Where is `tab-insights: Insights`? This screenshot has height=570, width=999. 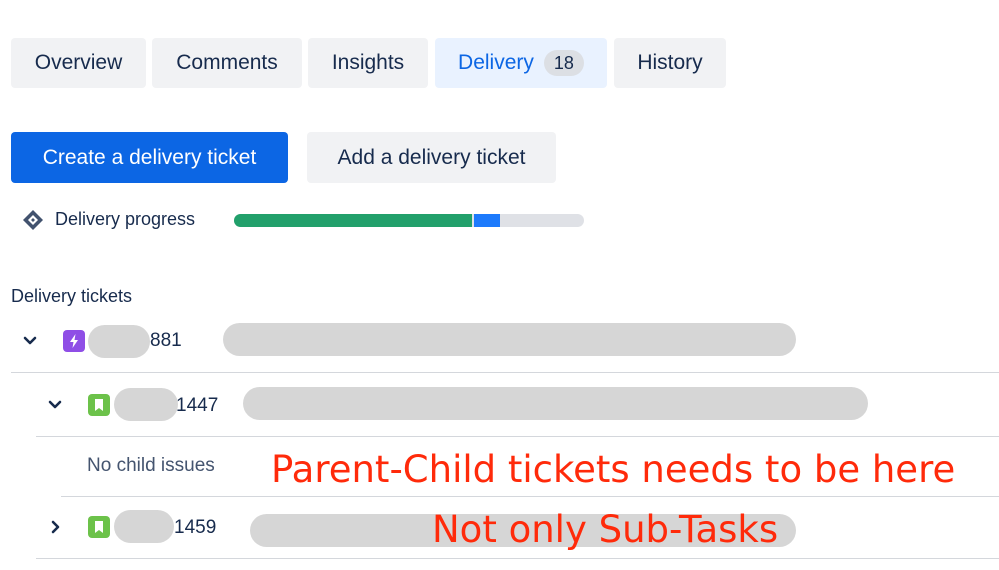 tab-insights: Insights is located at coordinates (368, 63).